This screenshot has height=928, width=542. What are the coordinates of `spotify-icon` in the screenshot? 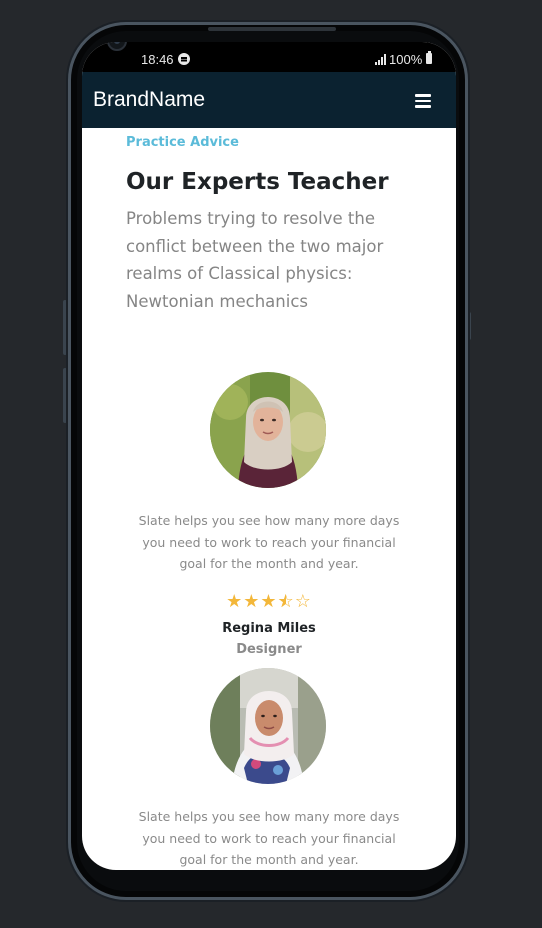 It's located at (184, 59).